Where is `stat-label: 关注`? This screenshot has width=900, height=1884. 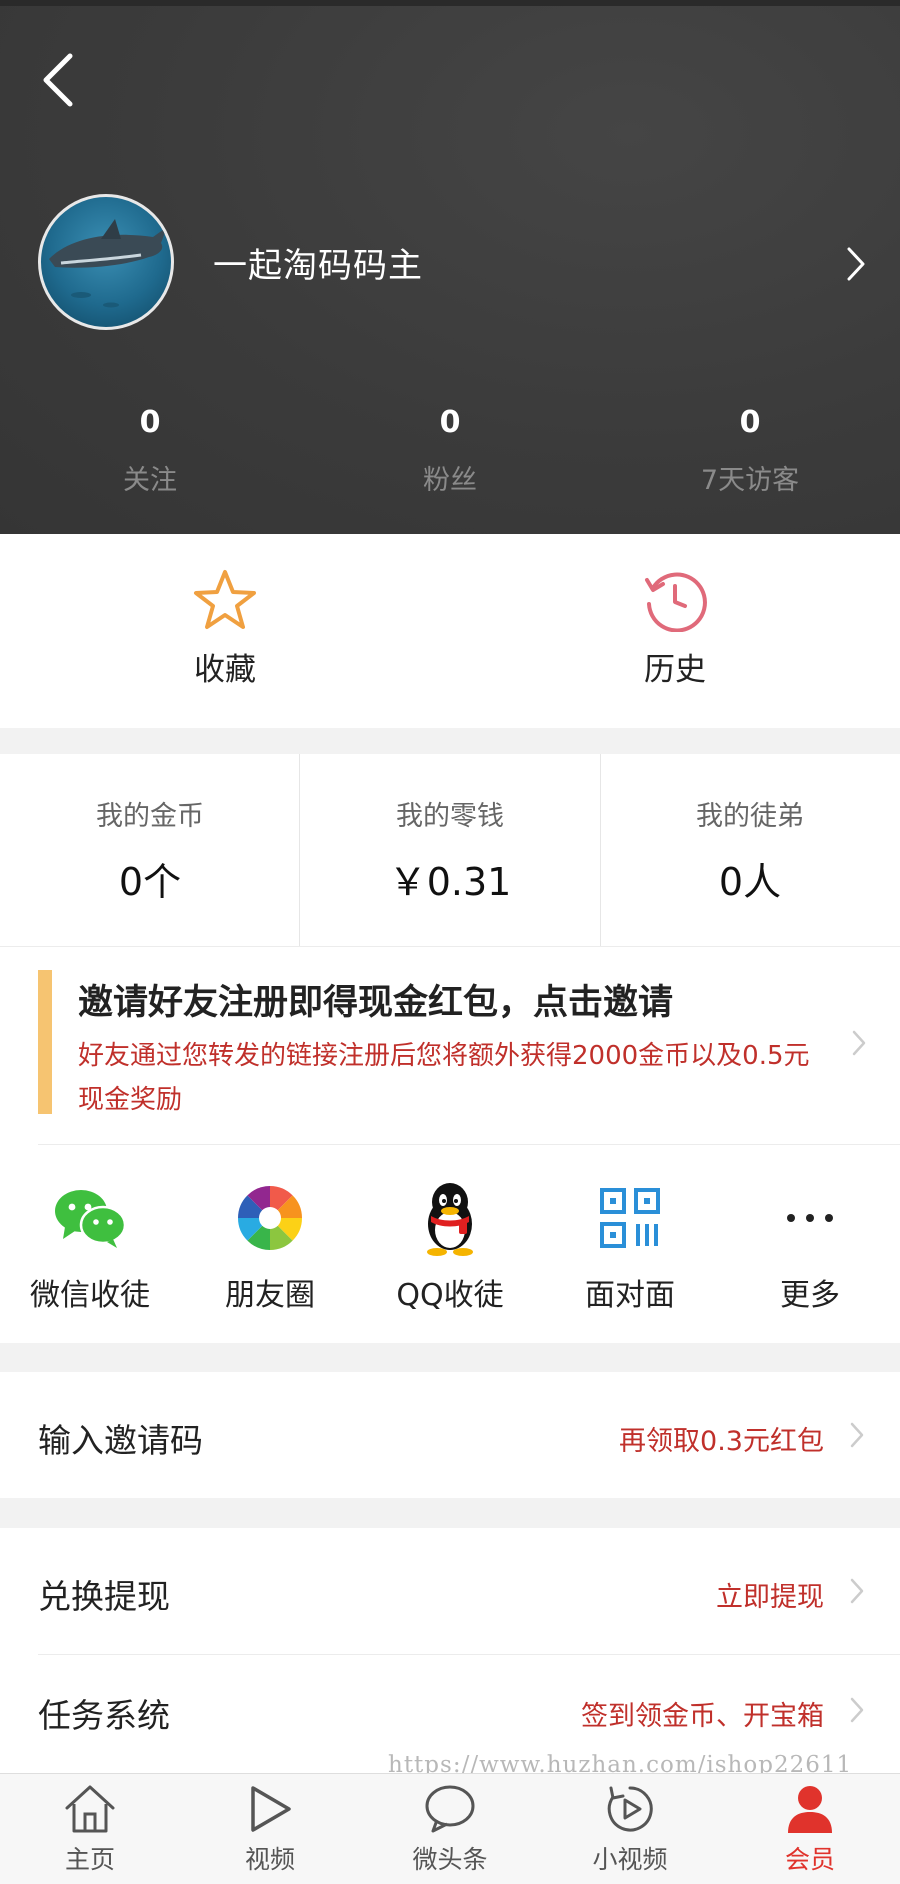 stat-label: 关注 is located at coordinates (150, 480).